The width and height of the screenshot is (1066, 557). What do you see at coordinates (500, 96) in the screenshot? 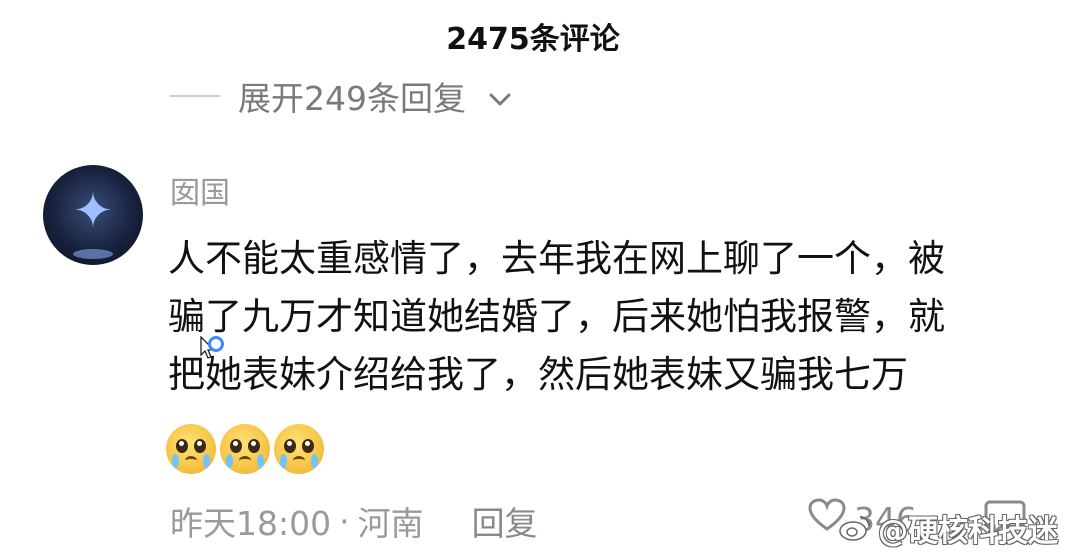
I see `chevron-down-icon` at bounding box center [500, 96].